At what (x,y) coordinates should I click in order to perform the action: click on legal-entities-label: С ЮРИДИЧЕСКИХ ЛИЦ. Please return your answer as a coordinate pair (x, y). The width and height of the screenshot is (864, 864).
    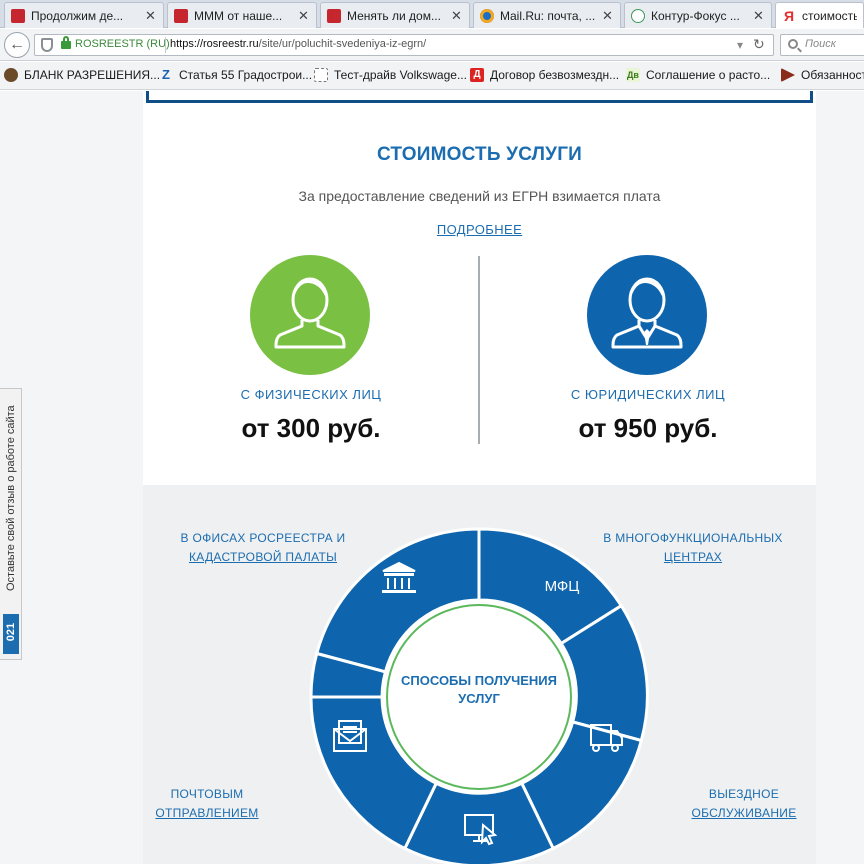
    Looking at the image, I should click on (648, 394).